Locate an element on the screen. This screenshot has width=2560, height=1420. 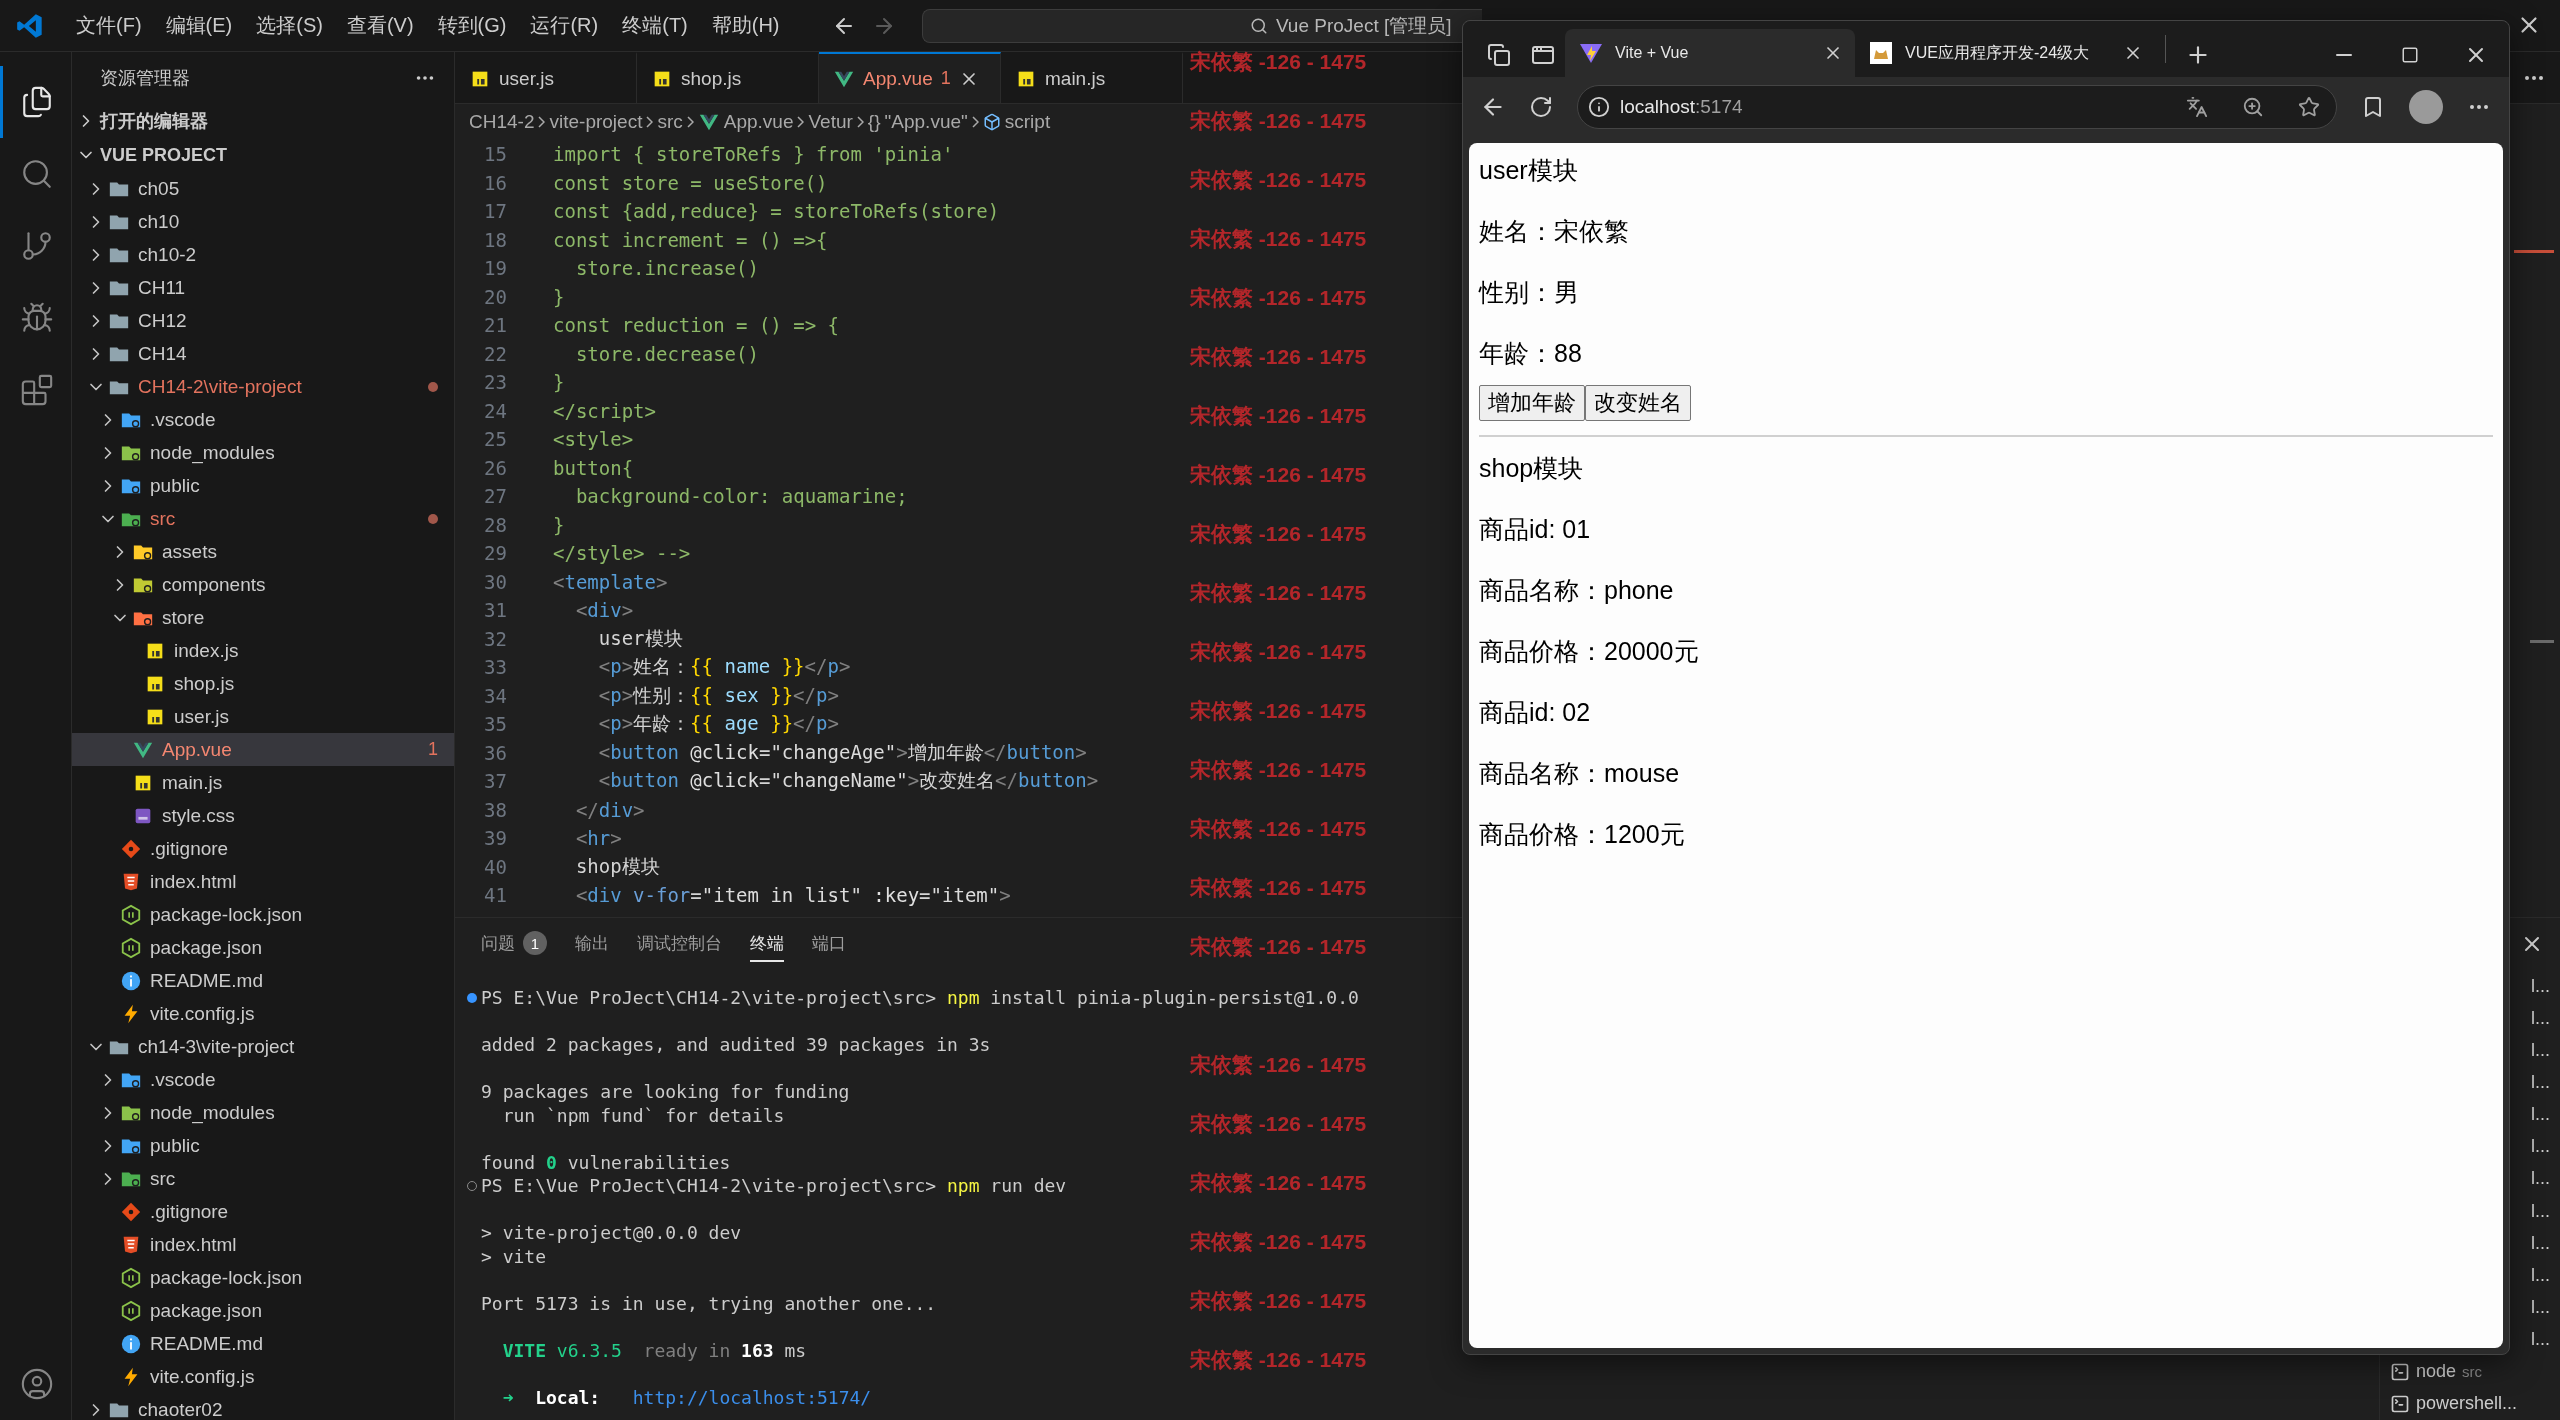
file-tree-item: CH12 is located at coordinates (263, 320).